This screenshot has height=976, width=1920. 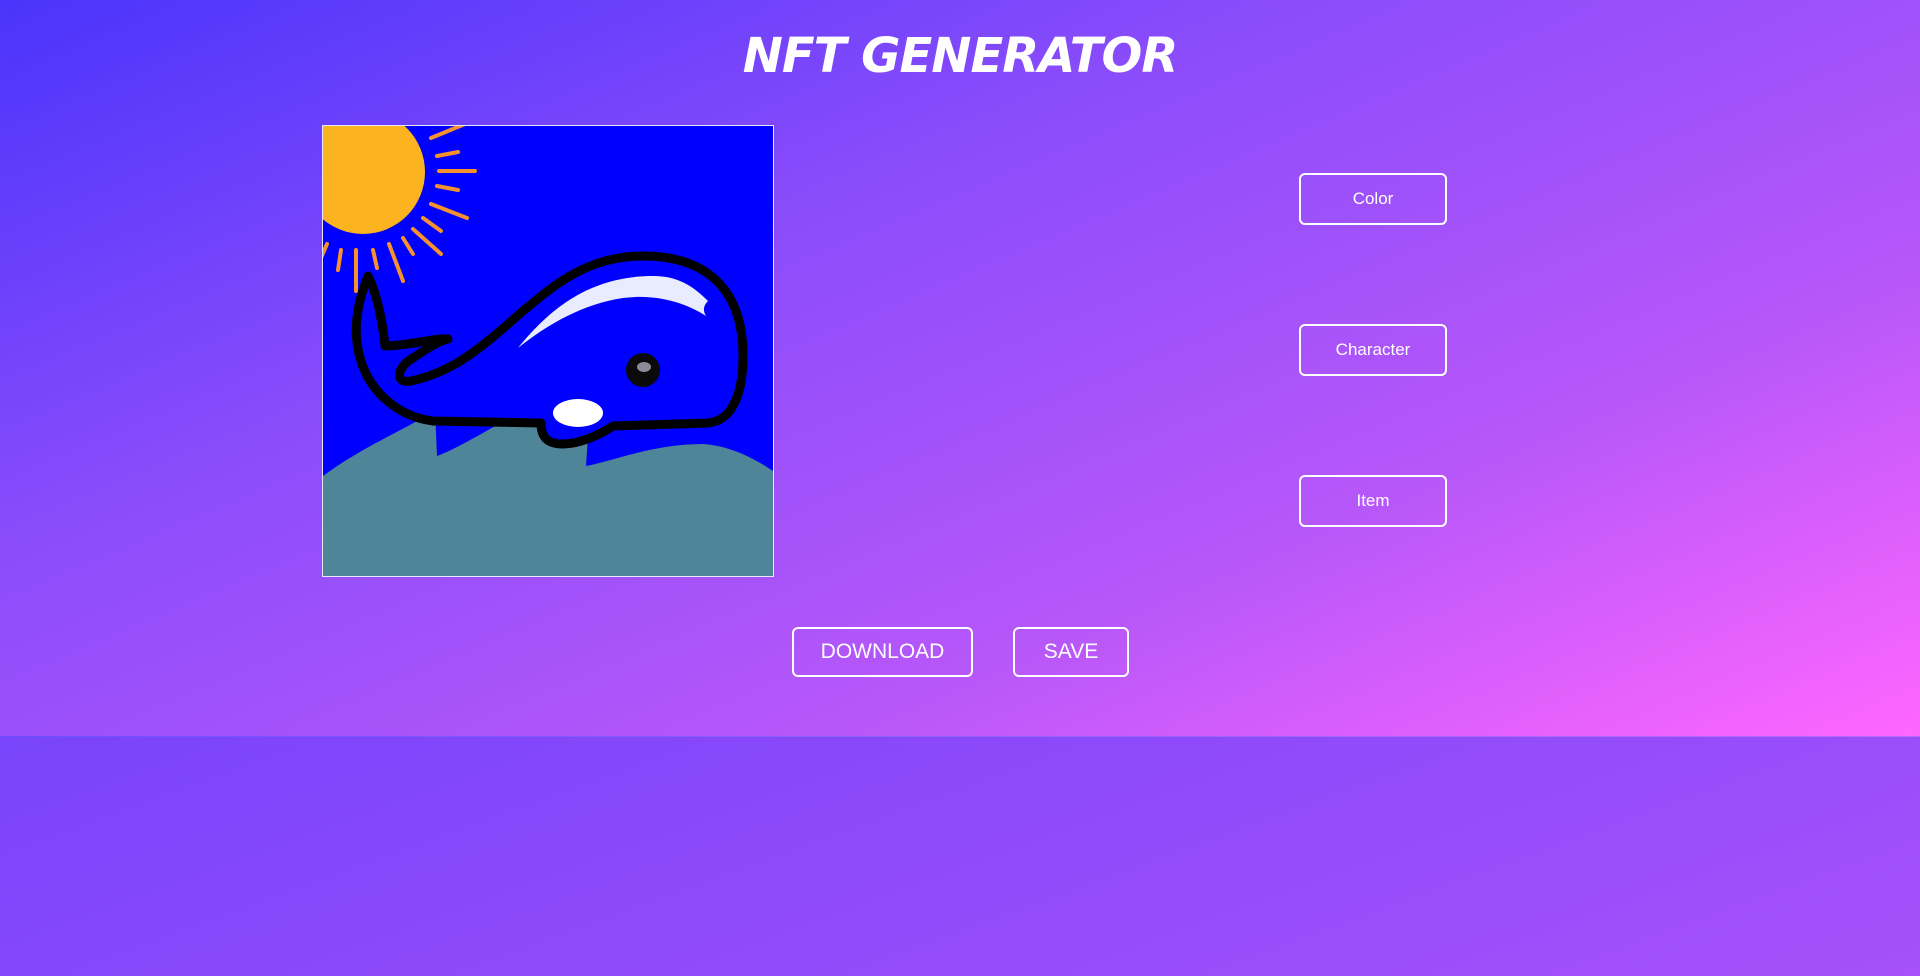 I want to click on color-button: Color, so click(x=1373, y=199).